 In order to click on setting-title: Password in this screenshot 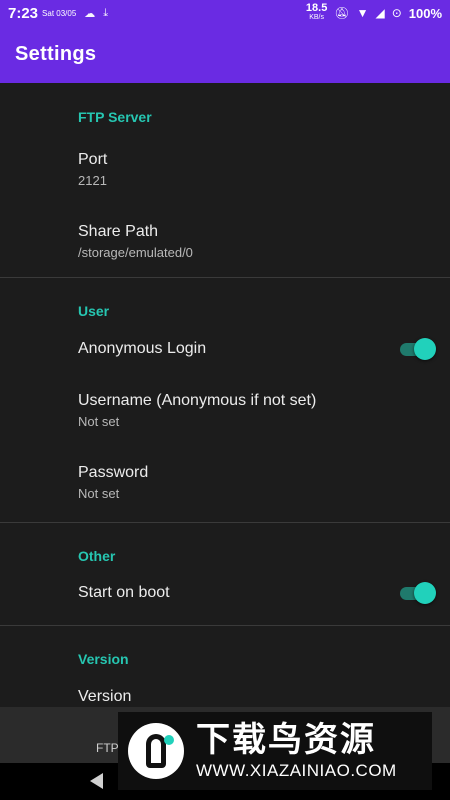, I will do `click(113, 472)`.